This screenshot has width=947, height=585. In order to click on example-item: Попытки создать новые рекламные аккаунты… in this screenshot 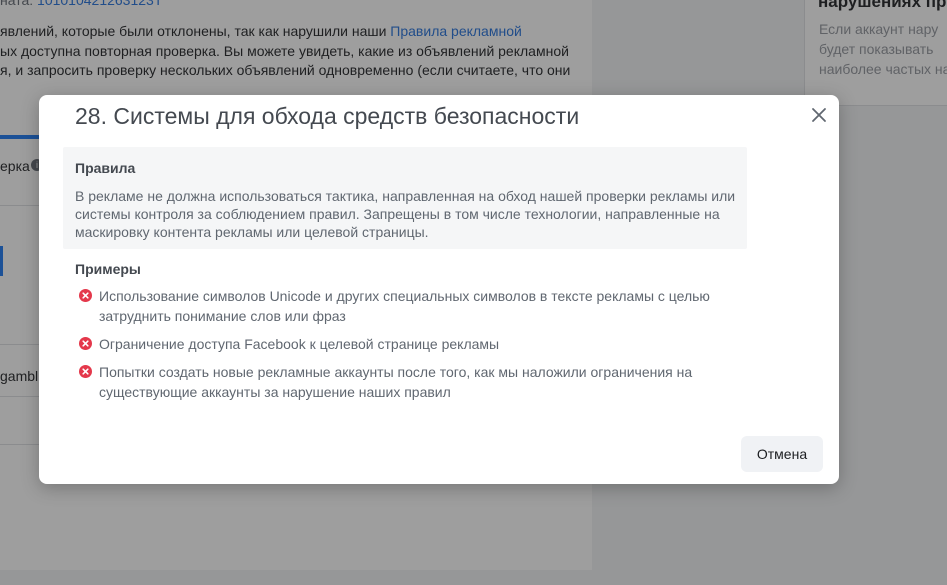, I will do `click(409, 382)`.